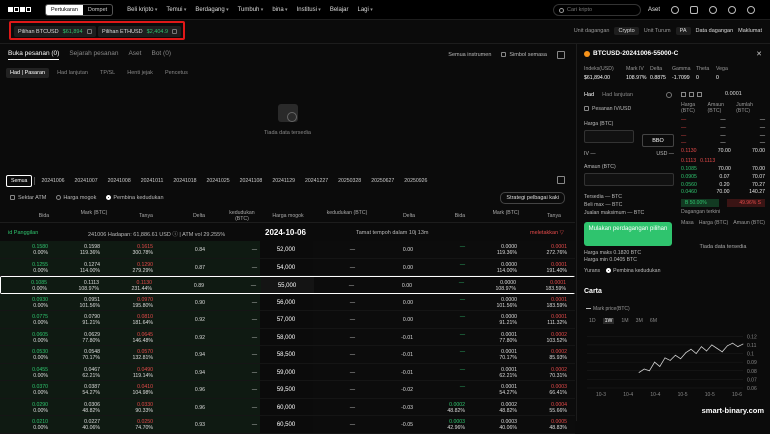 This screenshot has width=770, height=434. I want to click on segment-wallet: Dompet, so click(97, 10).